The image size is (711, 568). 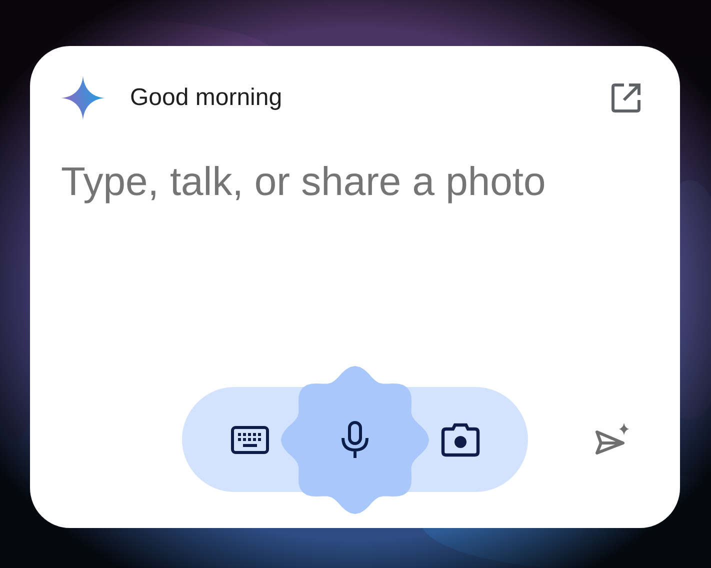 I want to click on prompt-field: Type, talk, or share a photo, so click(x=355, y=182).